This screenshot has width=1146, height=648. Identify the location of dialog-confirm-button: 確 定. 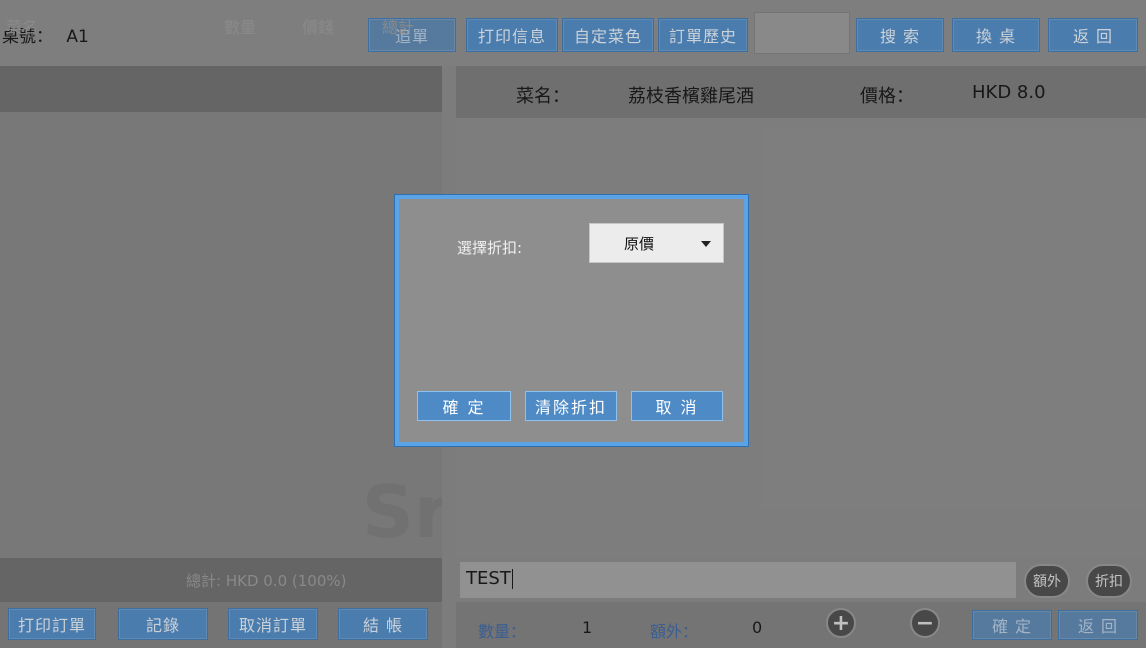
(464, 406).